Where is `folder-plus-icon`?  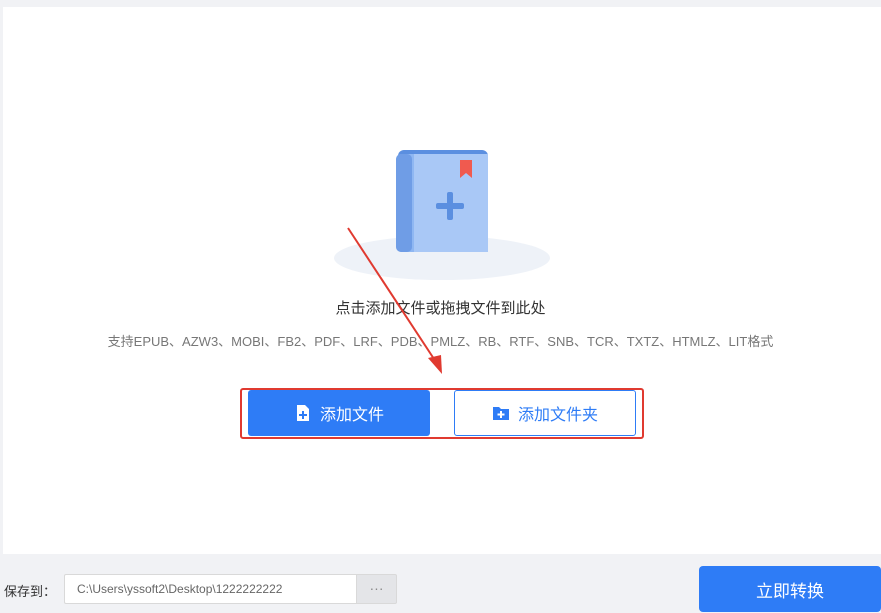 folder-plus-icon is located at coordinates (500, 413).